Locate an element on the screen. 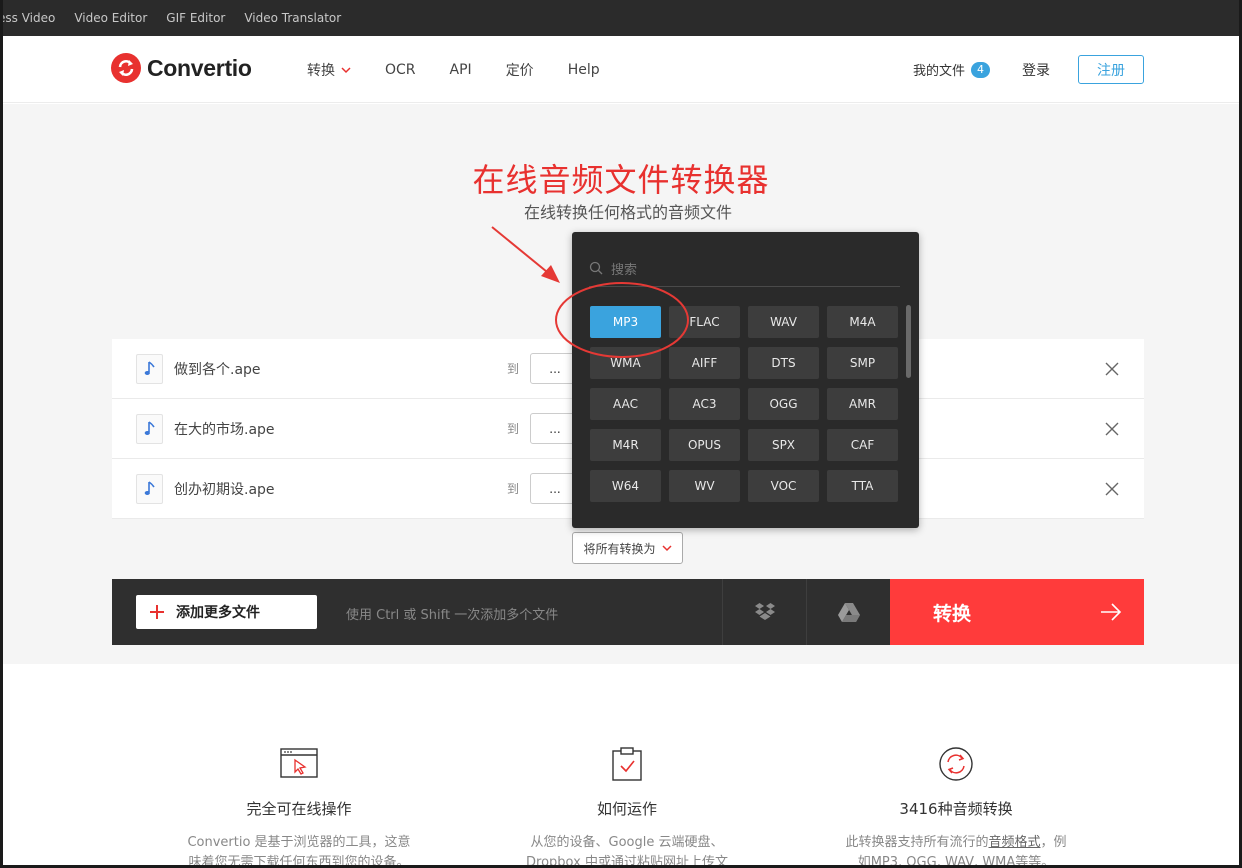 The height and width of the screenshot is (868, 1242). format-option-wv: WV is located at coordinates (704, 486).